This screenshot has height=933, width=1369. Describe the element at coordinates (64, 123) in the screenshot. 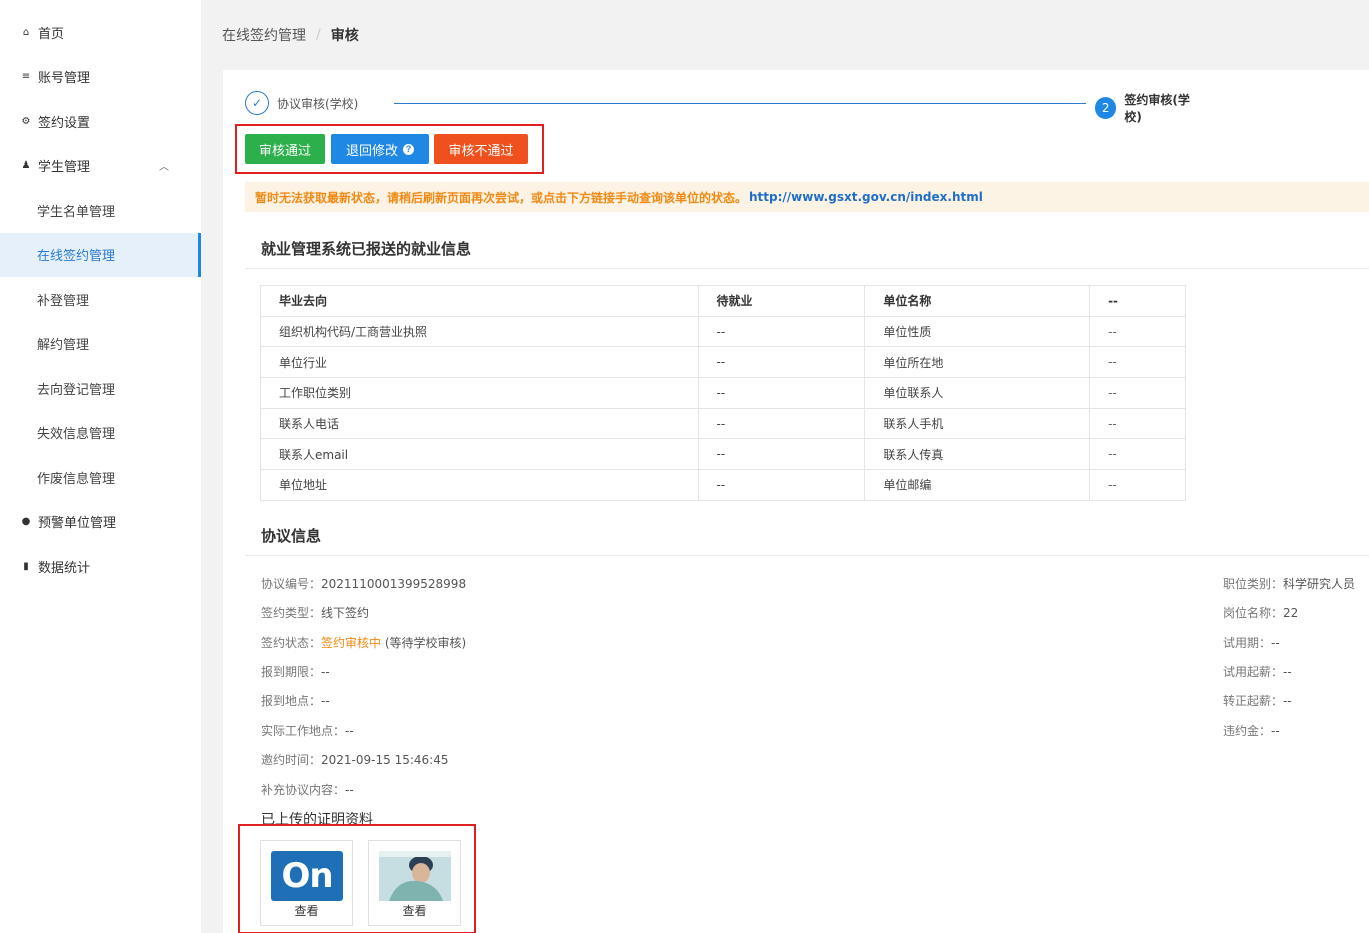

I see `sidebar-item-label: 签约设置` at that location.